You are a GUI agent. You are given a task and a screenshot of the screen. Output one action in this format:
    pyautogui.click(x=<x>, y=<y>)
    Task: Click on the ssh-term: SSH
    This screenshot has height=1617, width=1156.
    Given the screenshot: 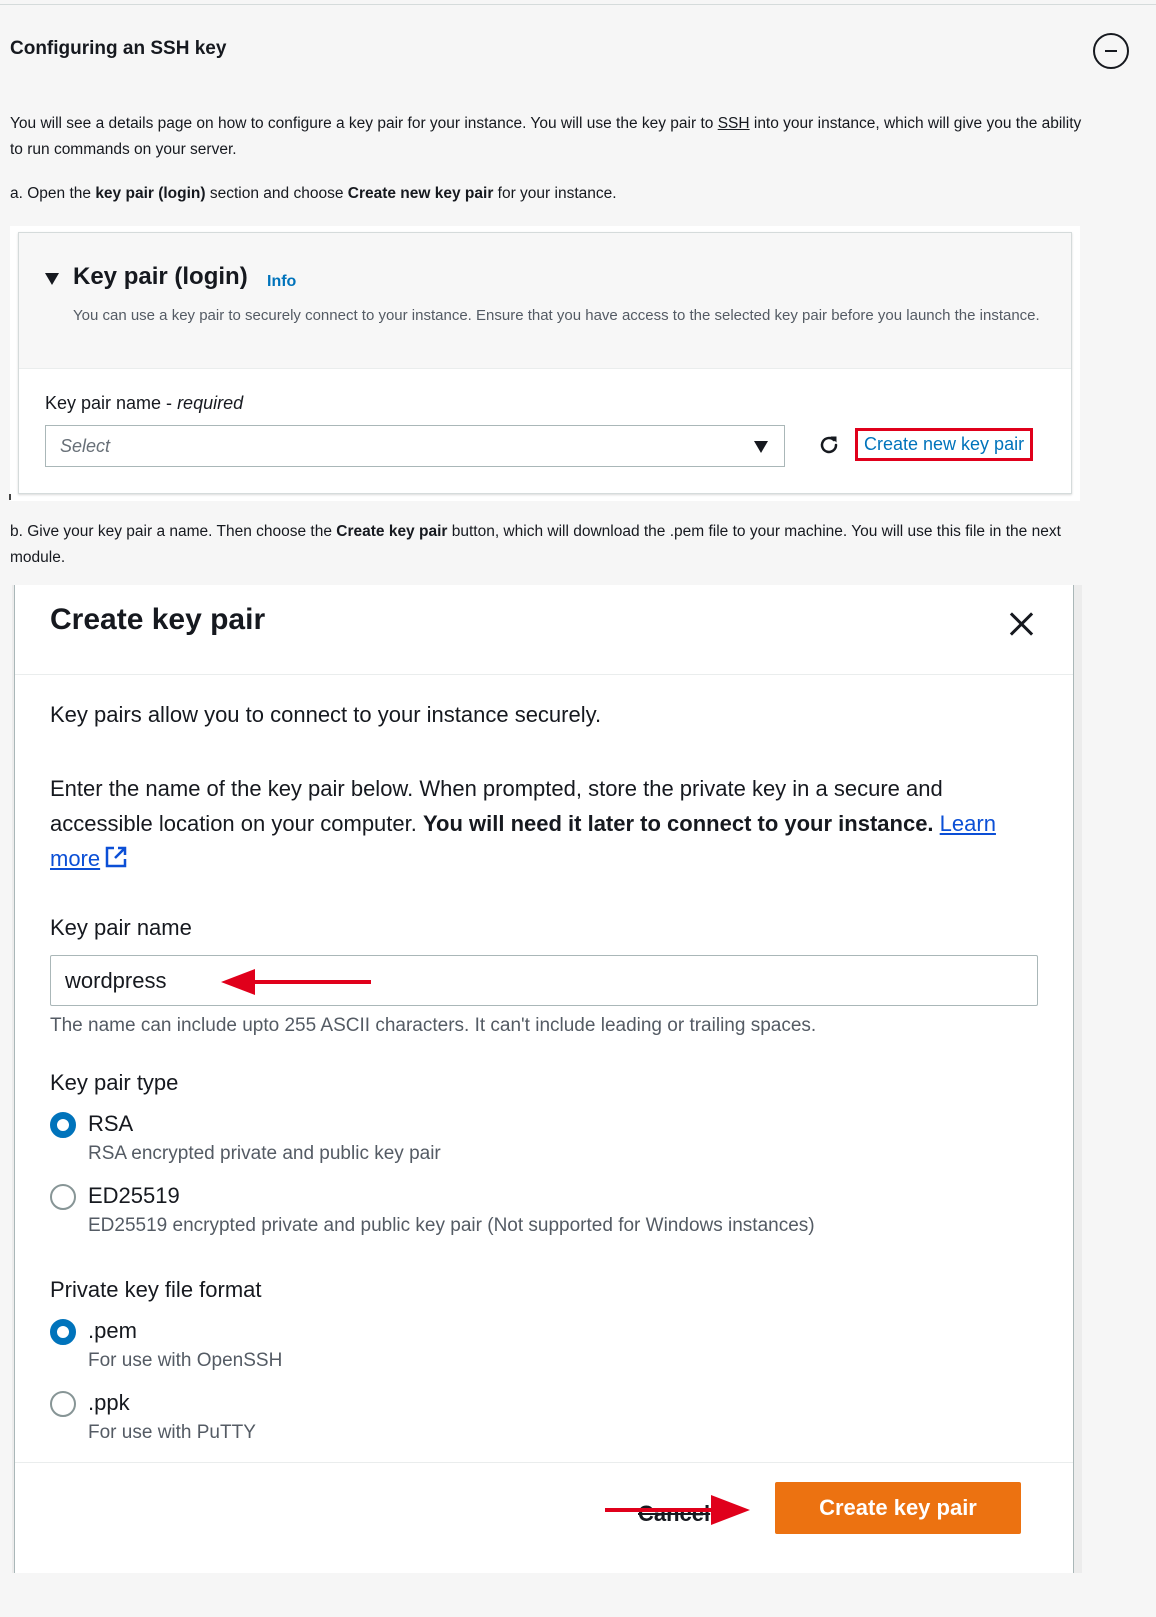 What is the action you would take?
    pyautogui.click(x=733, y=123)
    